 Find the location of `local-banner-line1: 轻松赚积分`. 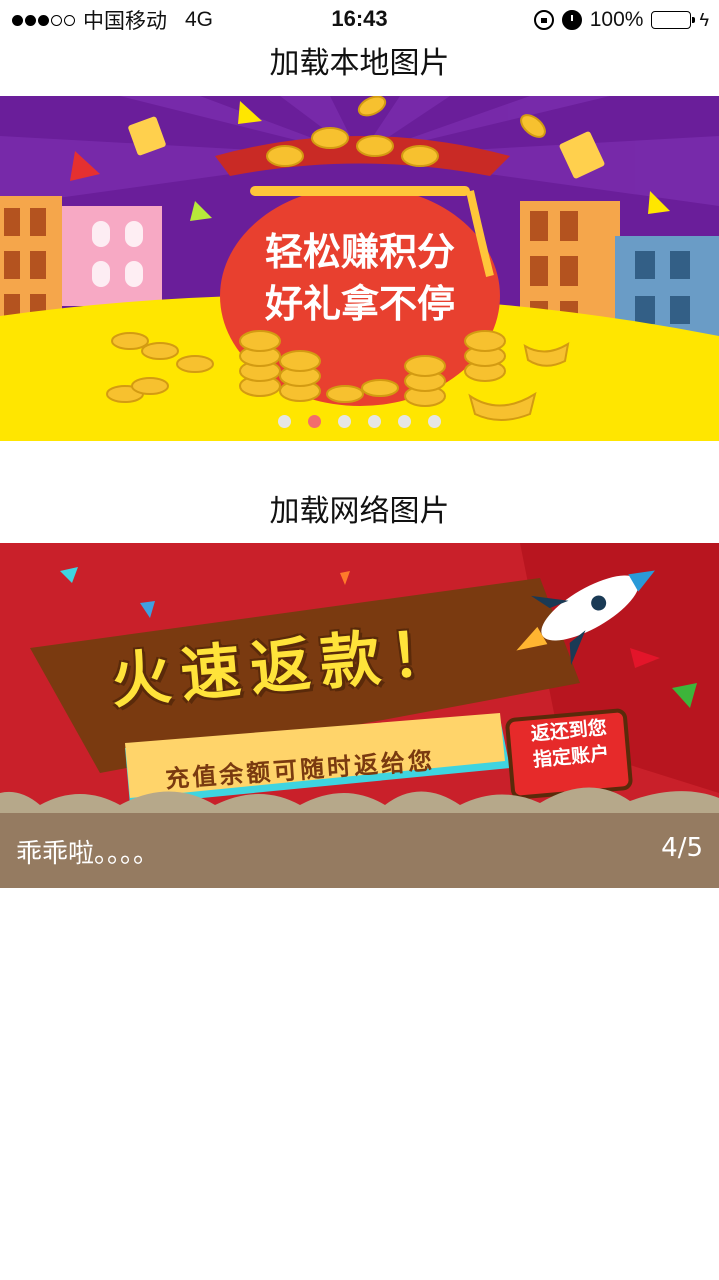

local-banner-line1: 轻松赚积分 is located at coordinates (359, 252).